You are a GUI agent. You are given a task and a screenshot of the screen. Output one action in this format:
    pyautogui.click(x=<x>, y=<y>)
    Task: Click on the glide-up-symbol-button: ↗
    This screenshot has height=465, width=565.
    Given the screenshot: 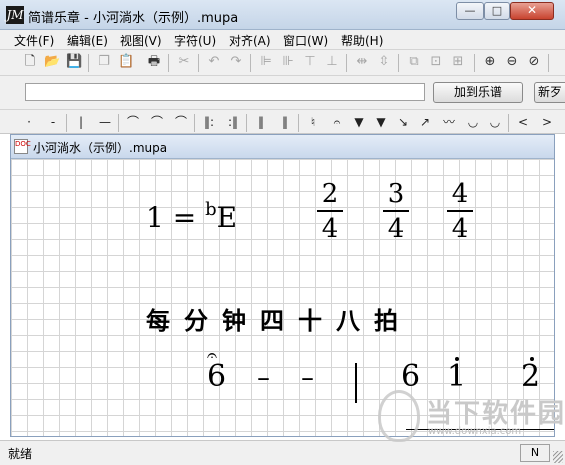 What is the action you would take?
    pyautogui.click(x=425, y=122)
    